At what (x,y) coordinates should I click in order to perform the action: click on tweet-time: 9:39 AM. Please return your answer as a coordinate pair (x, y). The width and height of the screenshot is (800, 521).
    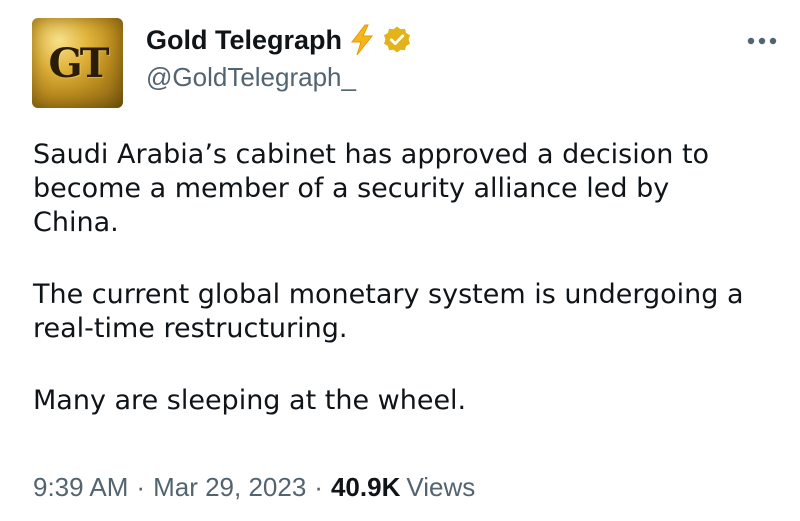
    Looking at the image, I should click on (80, 487).